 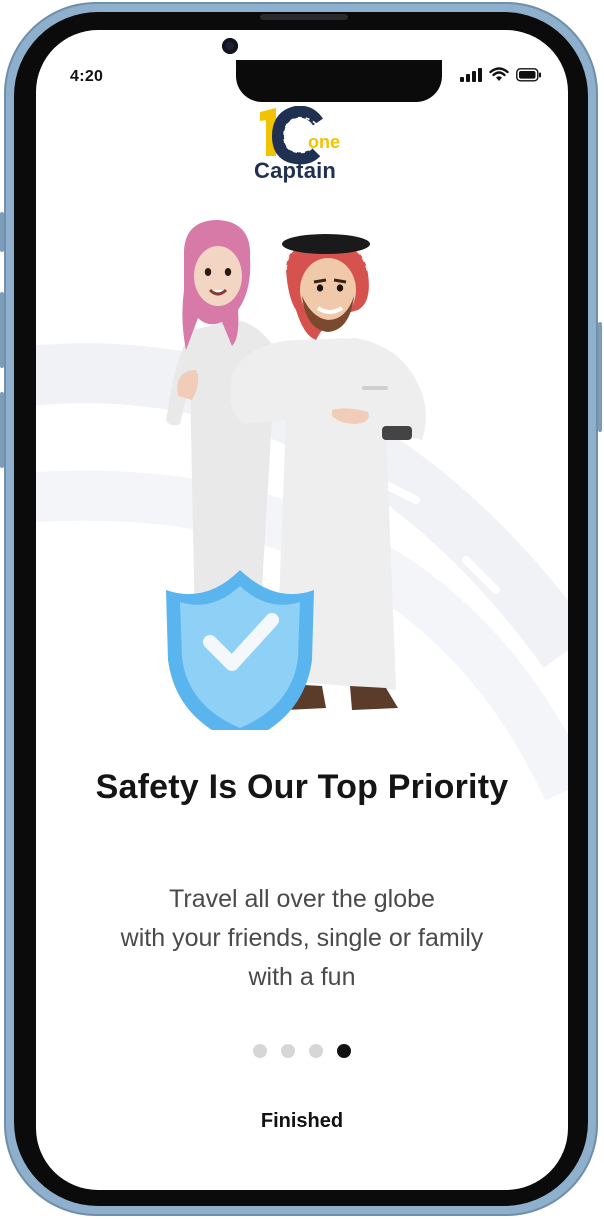 I want to click on earpiece-speaker, so click(x=304, y=17).